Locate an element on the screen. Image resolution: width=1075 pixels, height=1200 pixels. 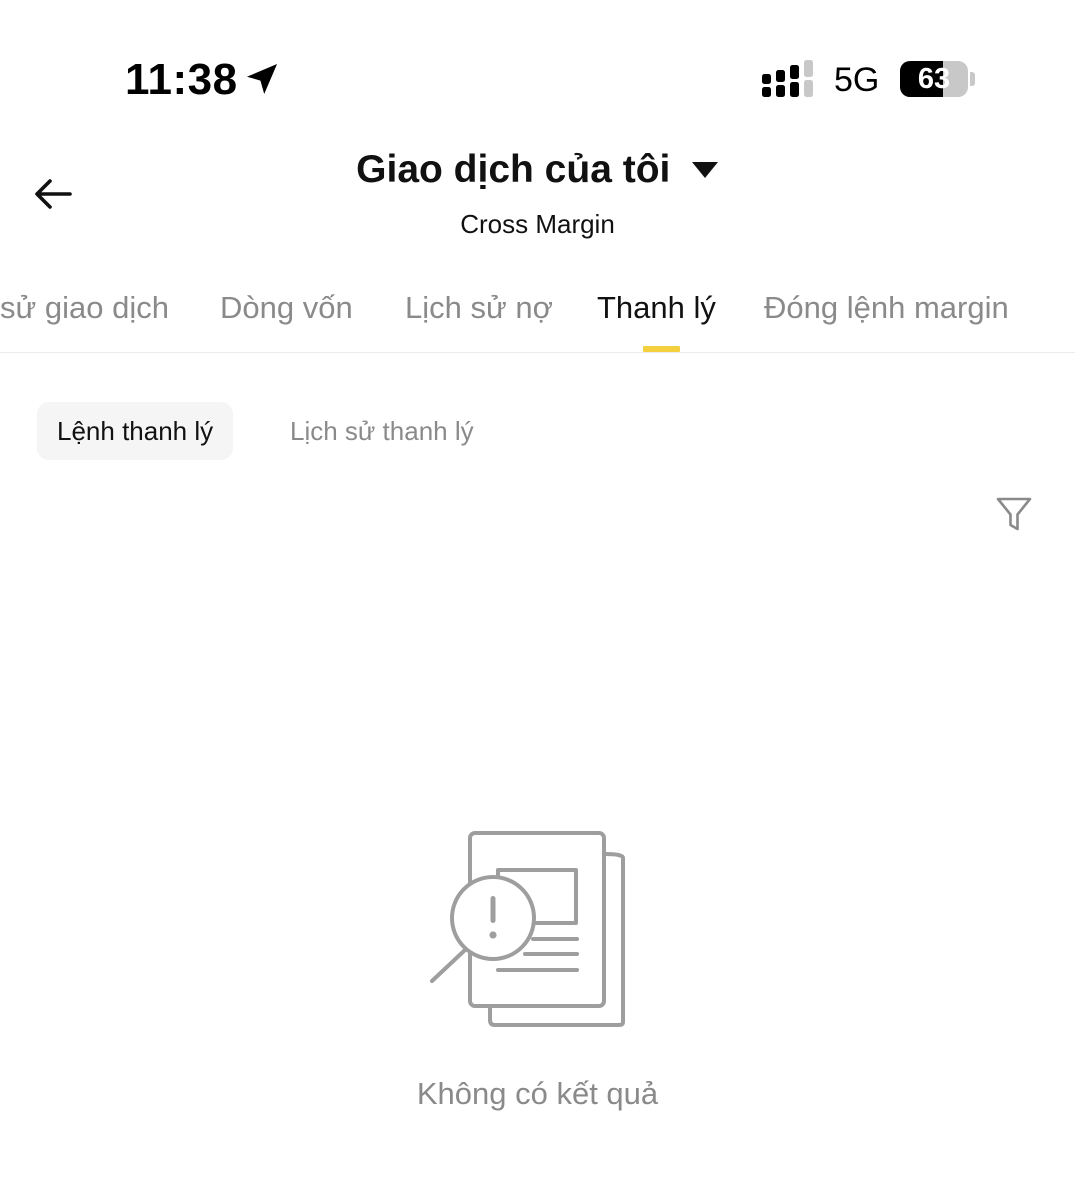
tab-debt-history: Lịch sử nợ is located at coordinates (479, 308).